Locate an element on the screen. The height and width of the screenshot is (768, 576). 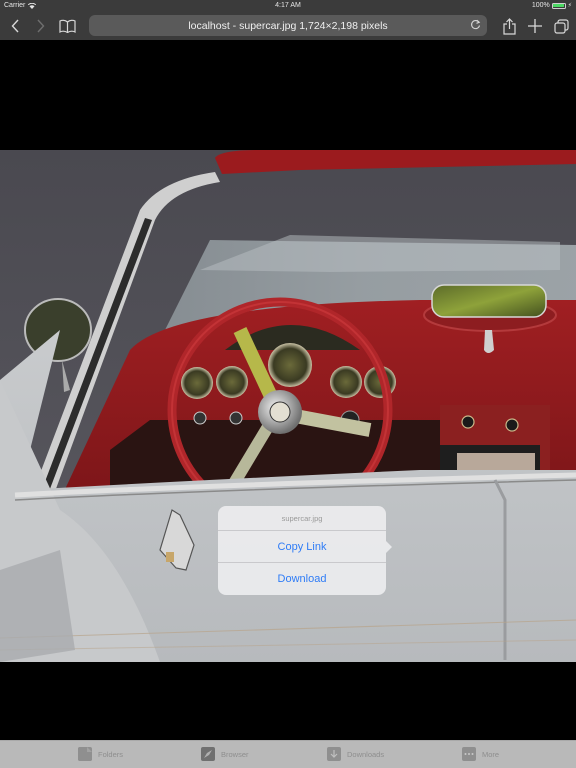
battery-icon is located at coordinates (558, 5).